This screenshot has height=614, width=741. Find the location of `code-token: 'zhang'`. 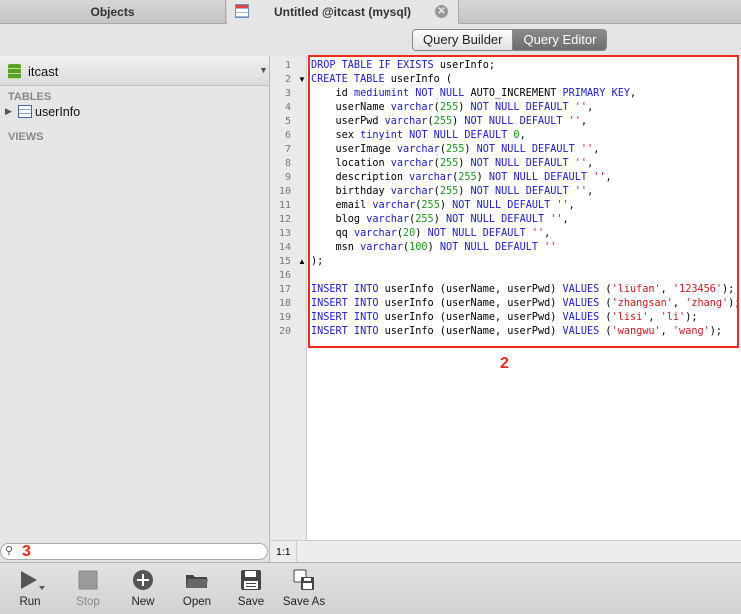

code-token: 'zhang' is located at coordinates (707, 303).